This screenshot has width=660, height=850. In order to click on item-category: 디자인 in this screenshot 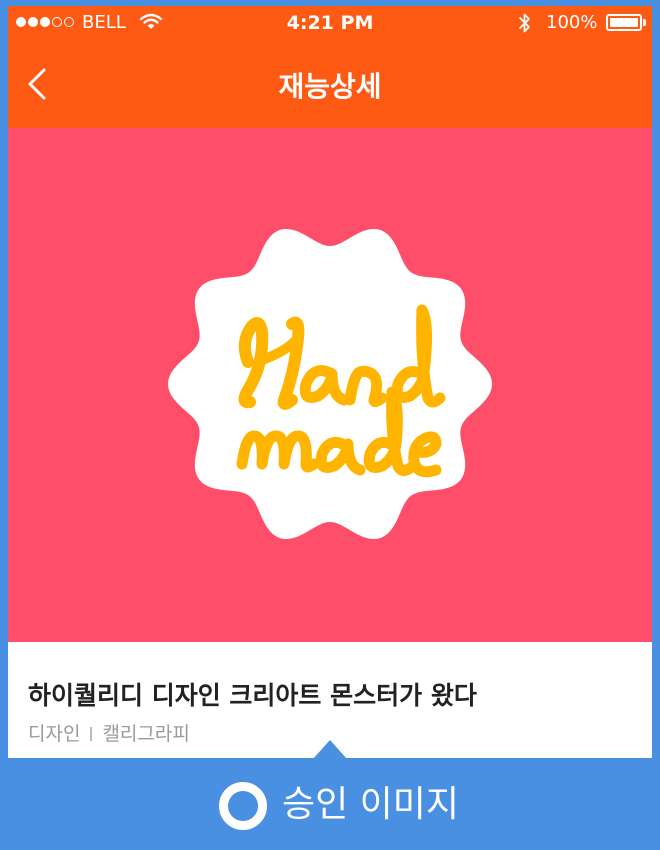, I will do `click(54, 734)`.